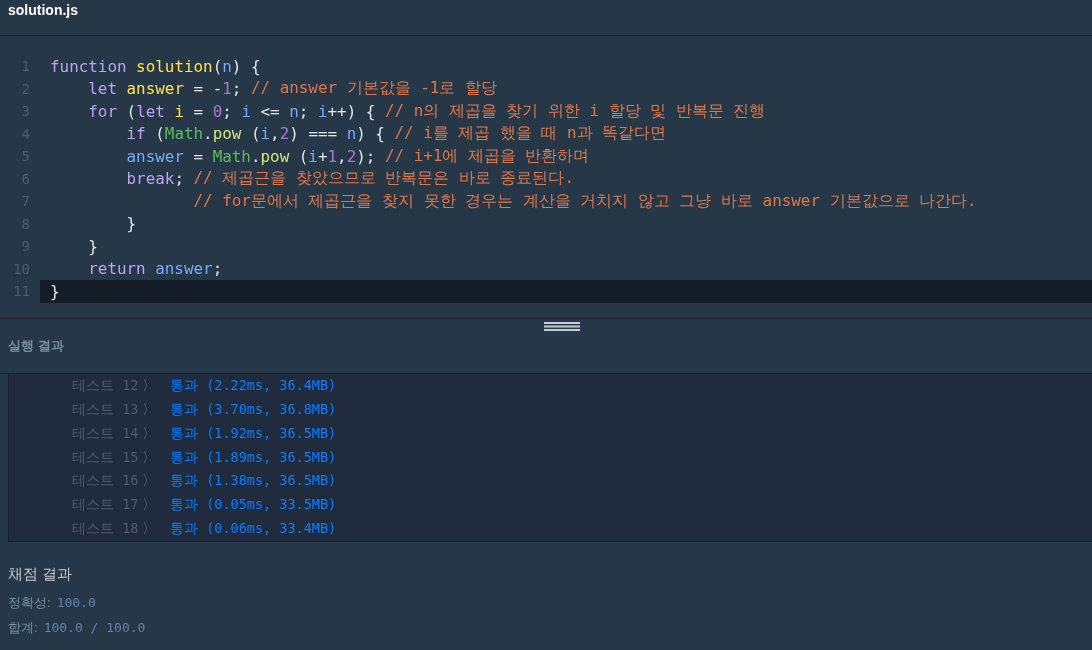  What do you see at coordinates (253, 433) in the screenshot?
I see `test-result: 통과 (1.92ms, 36.5MB)` at bounding box center [253, 433].